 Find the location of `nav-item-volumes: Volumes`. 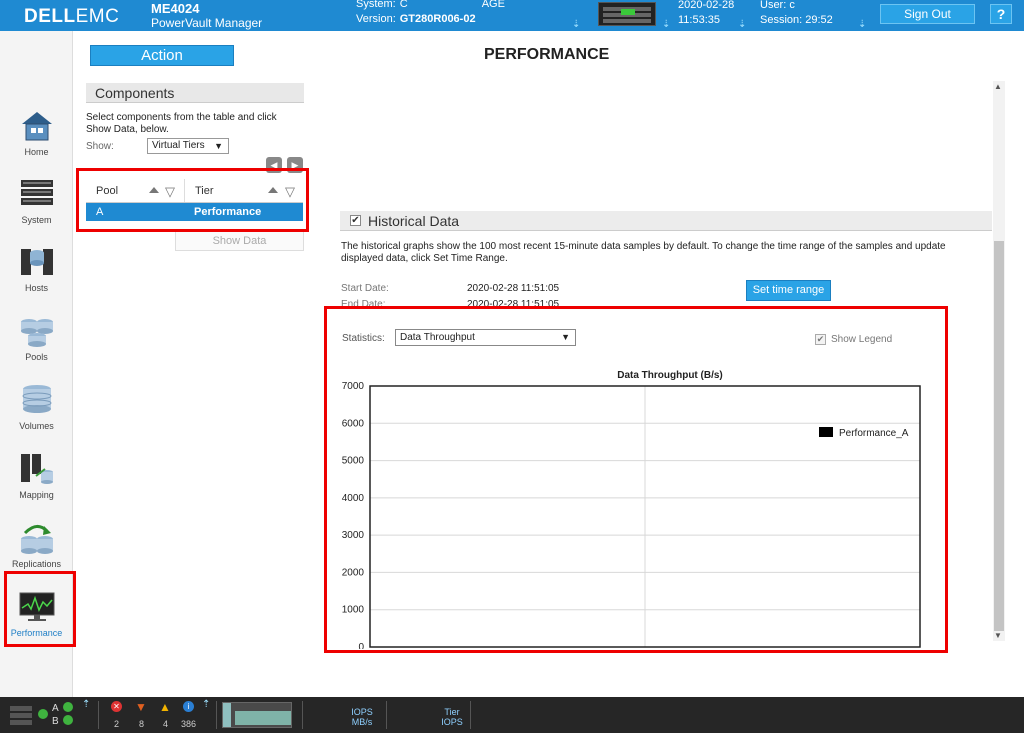

nav-item-volumes: Volumes is located at coordinates (36, 410).